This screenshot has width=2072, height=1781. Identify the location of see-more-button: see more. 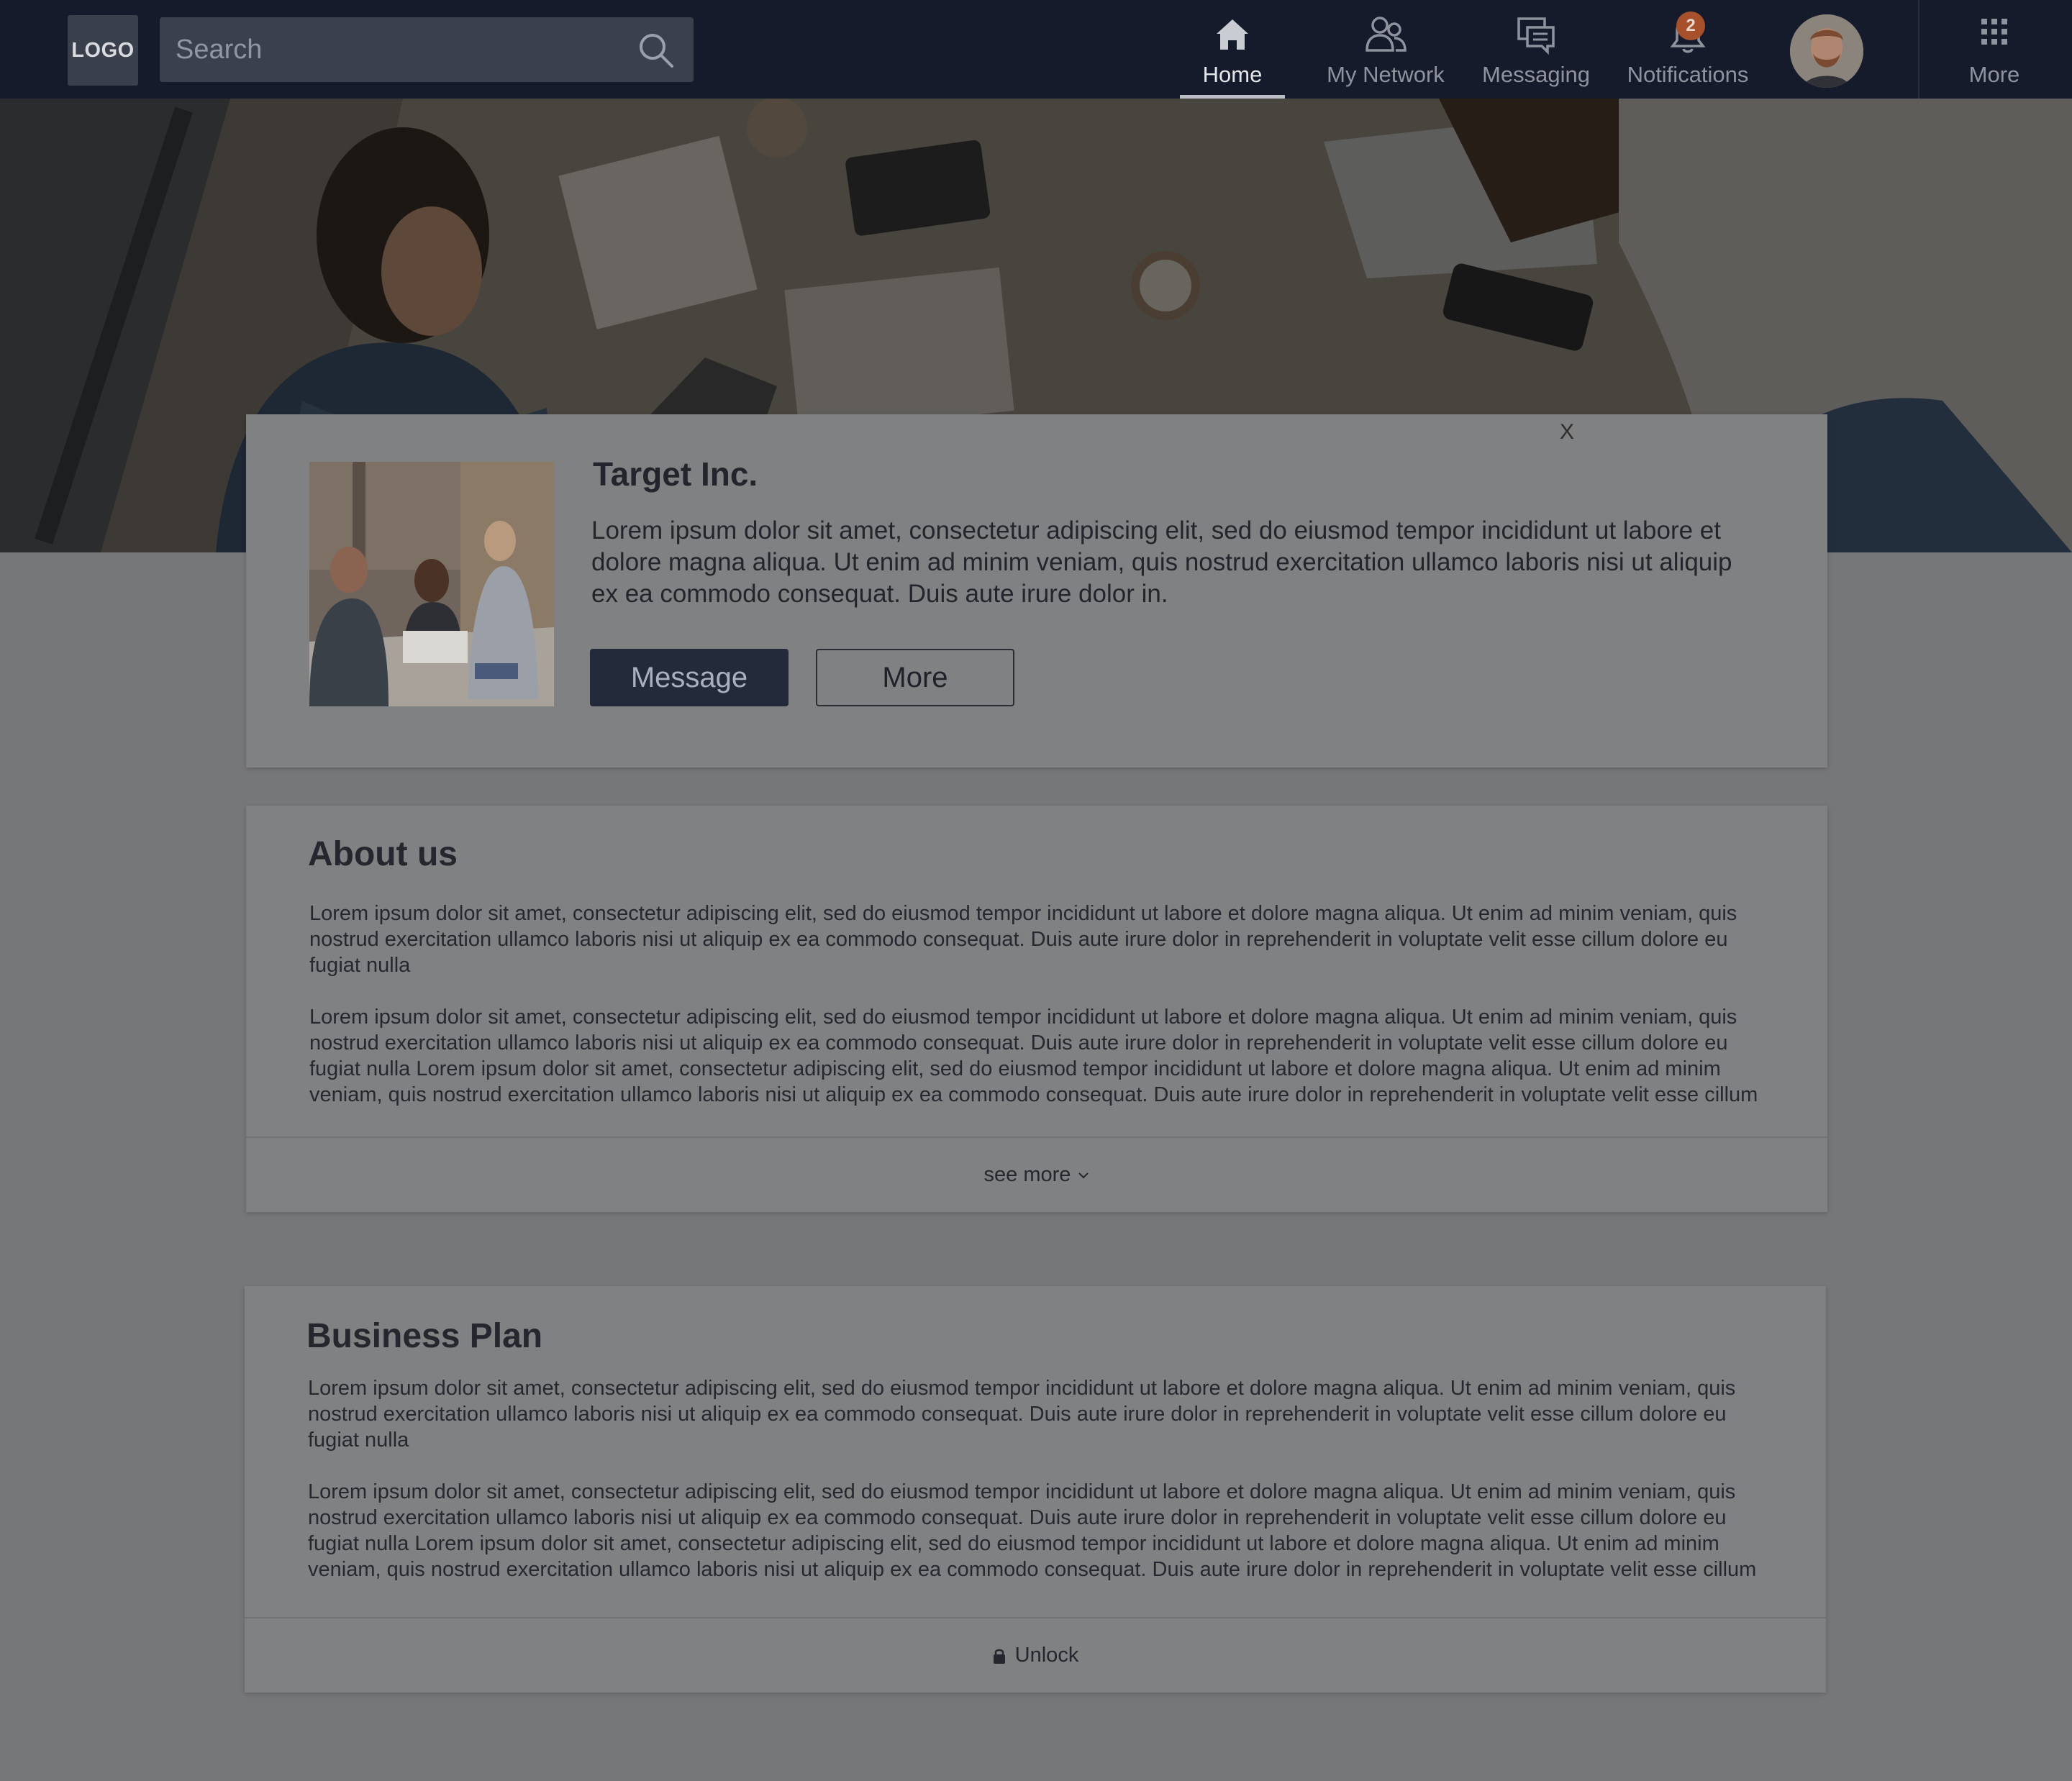
(1036, 1174).